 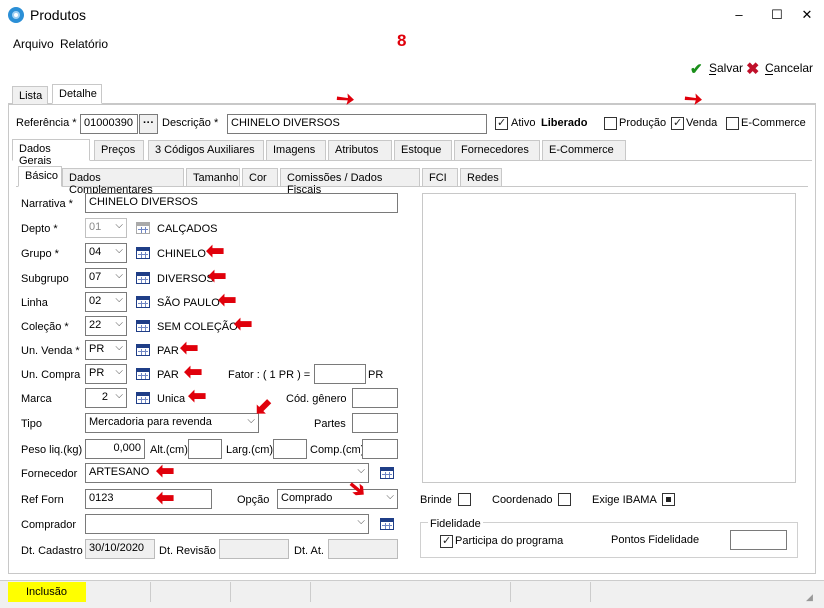 I want to click on alt-field, so click(x=205, y=449).